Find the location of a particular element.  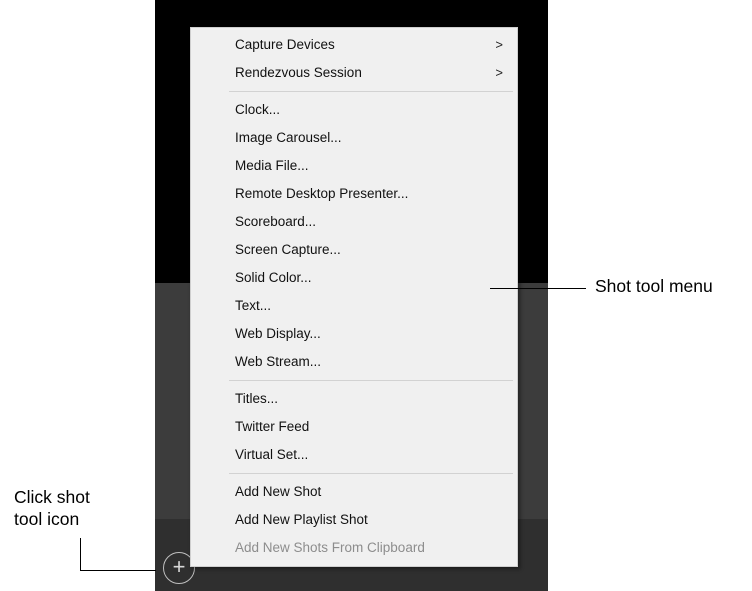

menu-item-add-new-shot: Add New Shot is located at coordinates (354, 492).